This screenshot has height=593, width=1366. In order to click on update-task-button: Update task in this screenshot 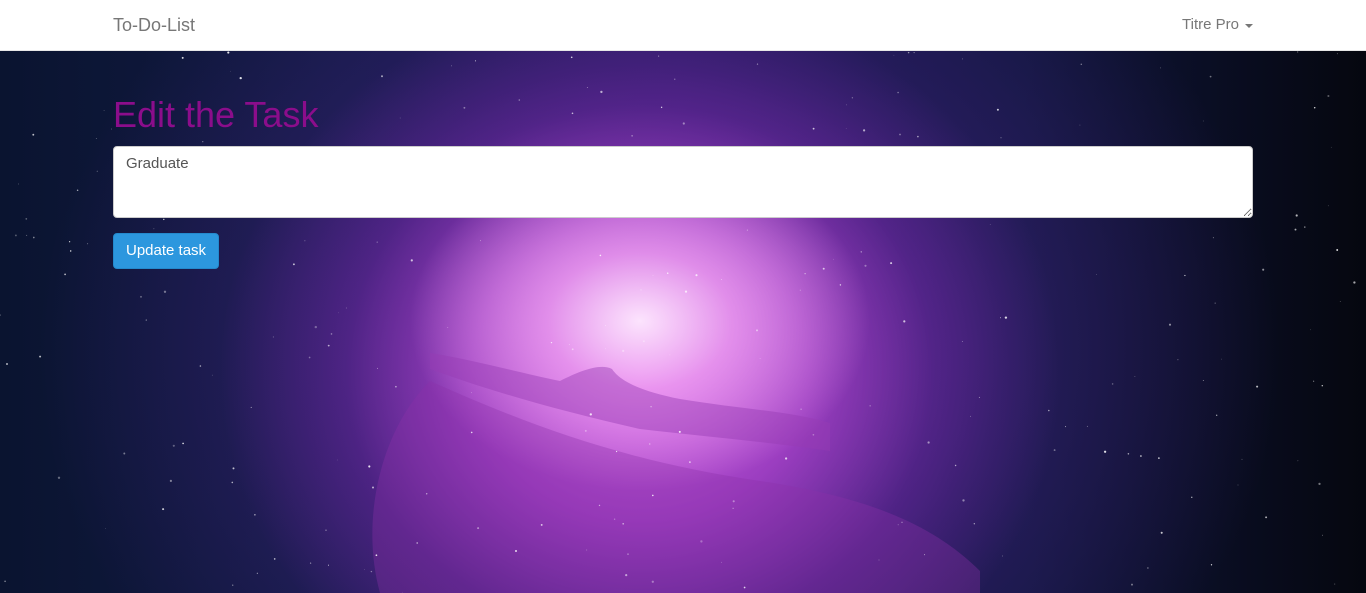, I will do `click(166, 251)`.